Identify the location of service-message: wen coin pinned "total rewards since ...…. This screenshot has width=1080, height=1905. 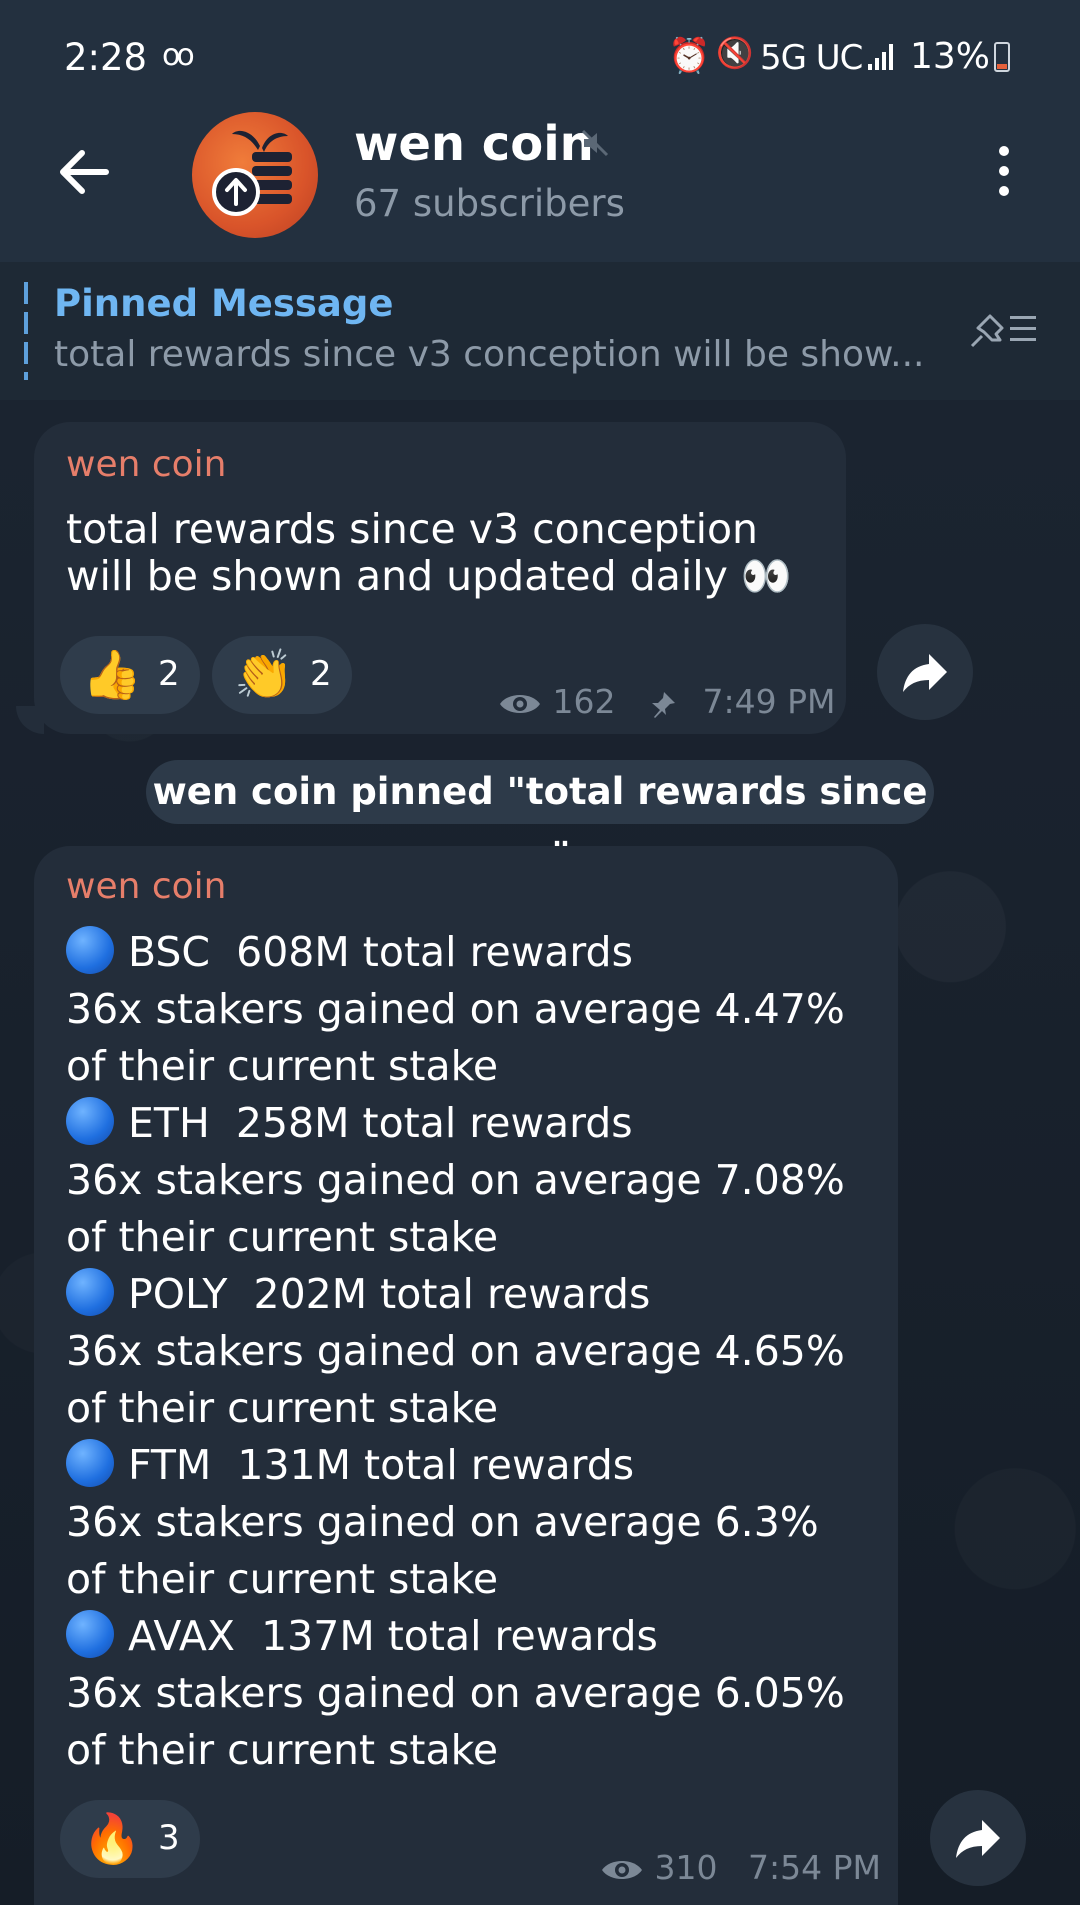
(540, 818).